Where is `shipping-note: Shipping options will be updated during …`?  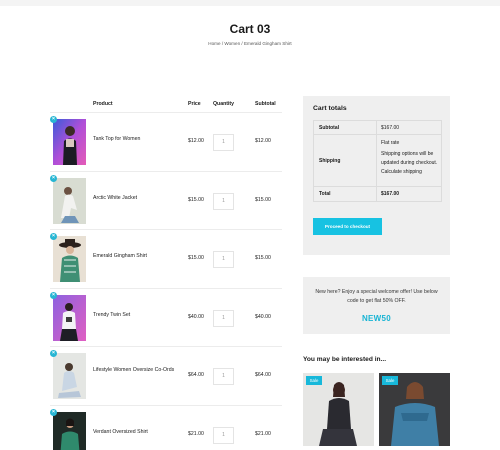 shipping-note: Shipping options will be updated during … is located at coordinates (411, 163).